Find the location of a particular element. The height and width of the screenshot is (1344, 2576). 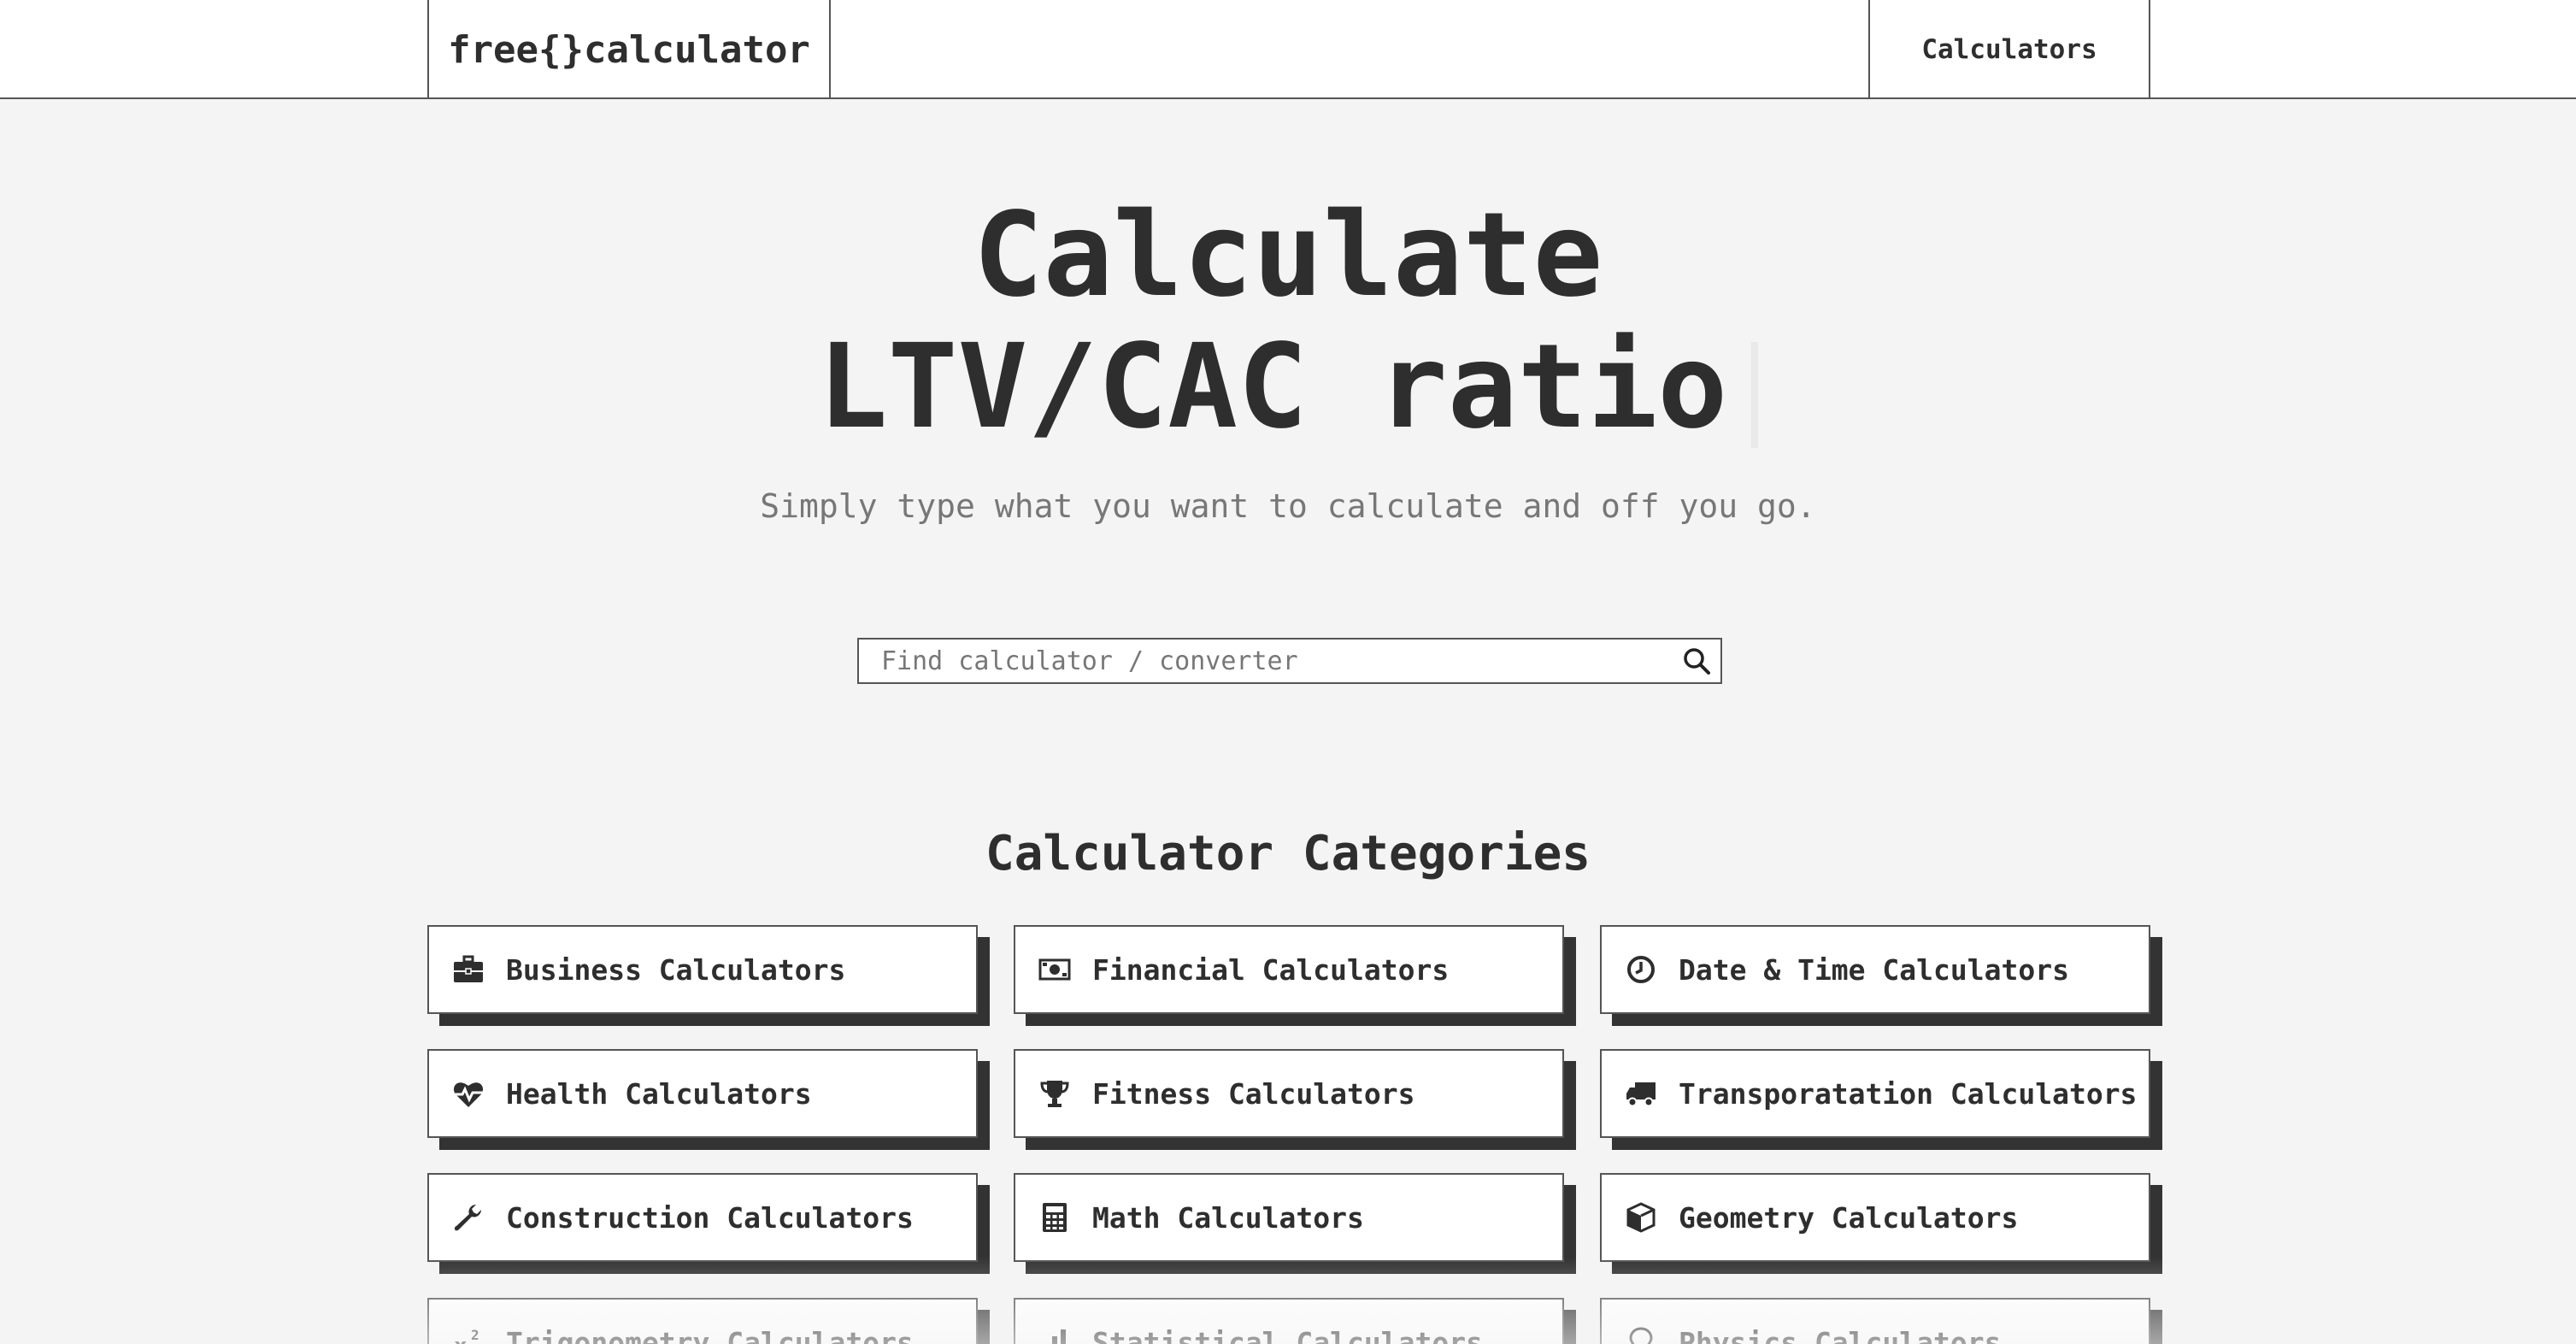

category-label: Trigonometry Calculators is located at coordinates (710, 1334).